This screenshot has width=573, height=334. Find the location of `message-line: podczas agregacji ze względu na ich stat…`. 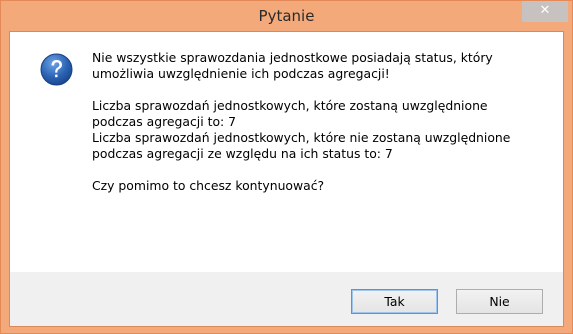

message-line: podczas agregacji ze względu na ich stat… is located at coordinates (242, 153).